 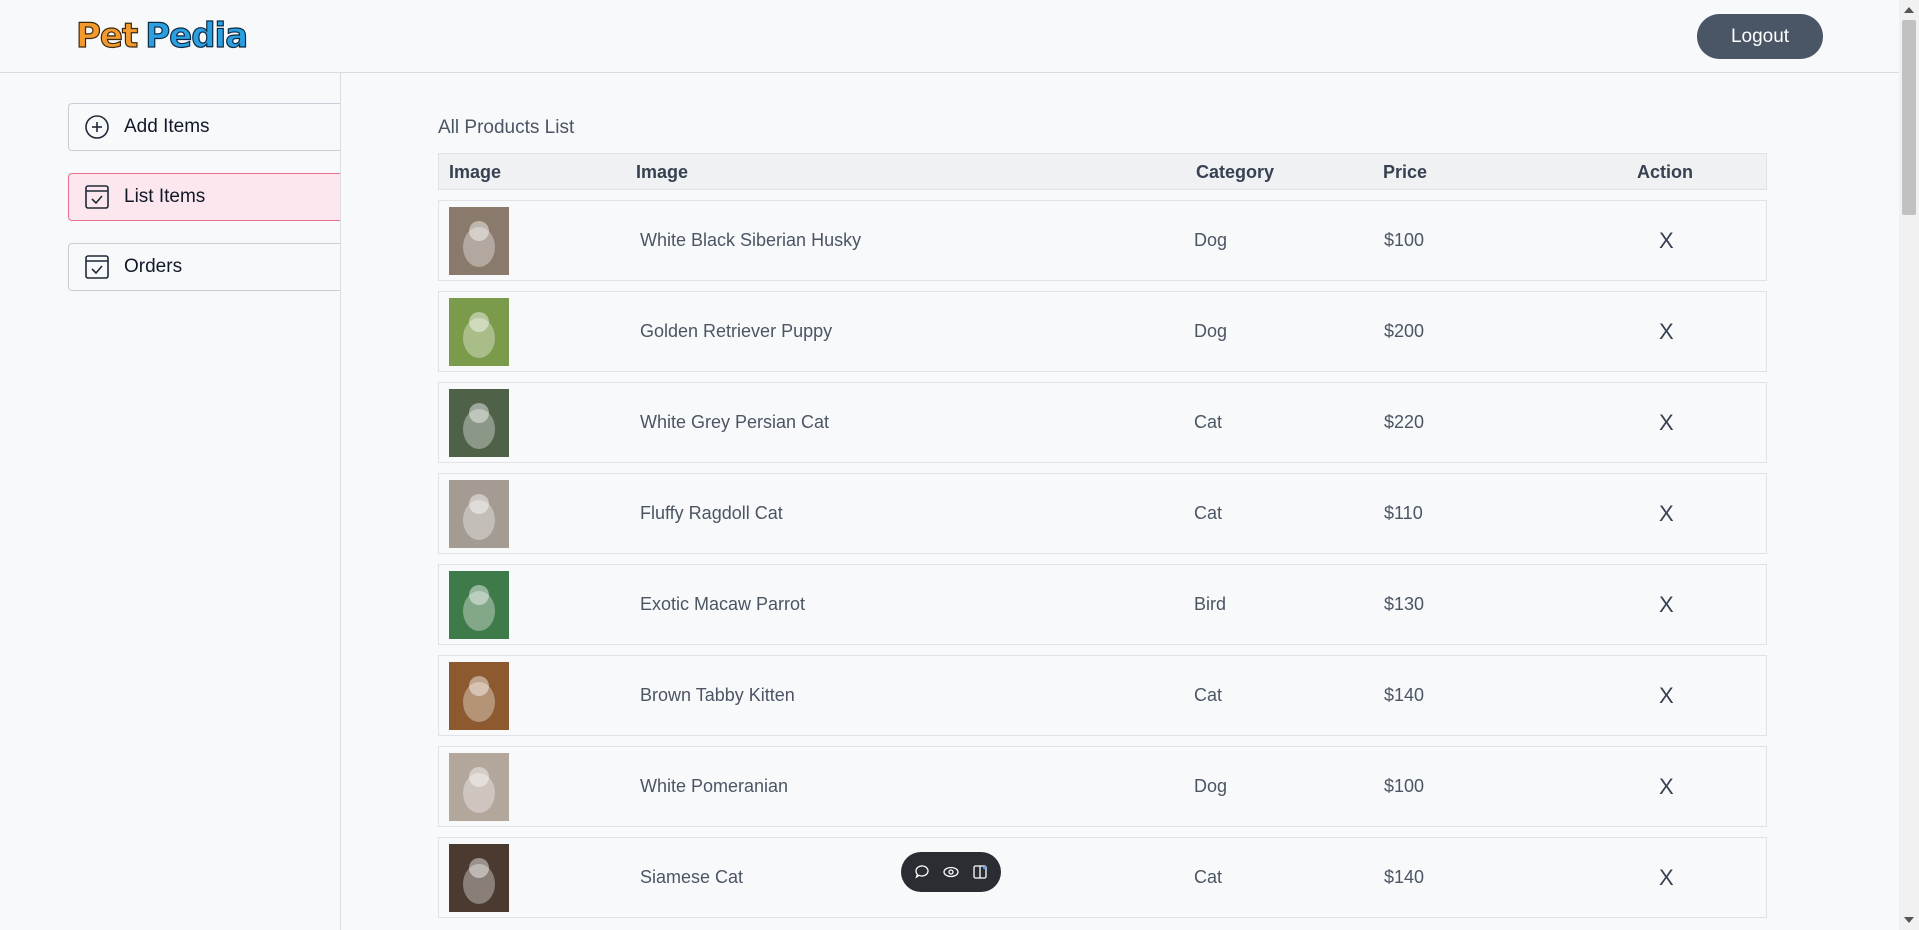 What do you see at coordinates (1909, 465) in the screenshot?
I see `page-scrollbar` at bounding box center [1909, 465].